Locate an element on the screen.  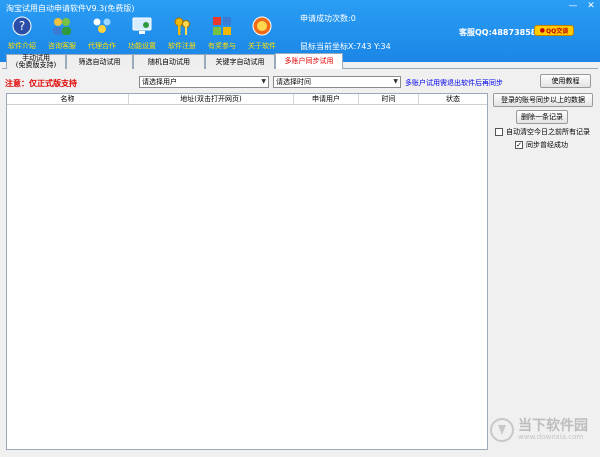
column-header-time: 时间 is located at coordinates (389, 99).